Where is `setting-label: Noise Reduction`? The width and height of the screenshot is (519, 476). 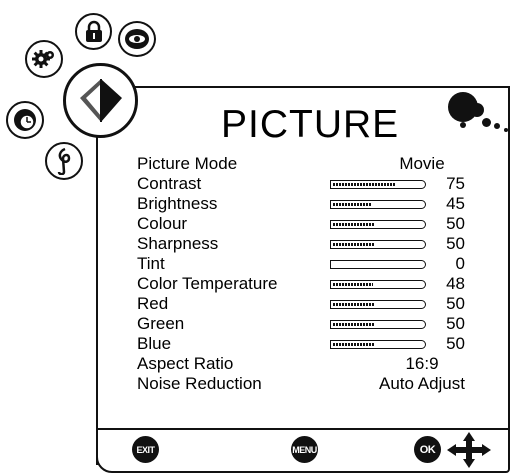
setting-label: Noise Reduction is located at coordinates (199, 383).